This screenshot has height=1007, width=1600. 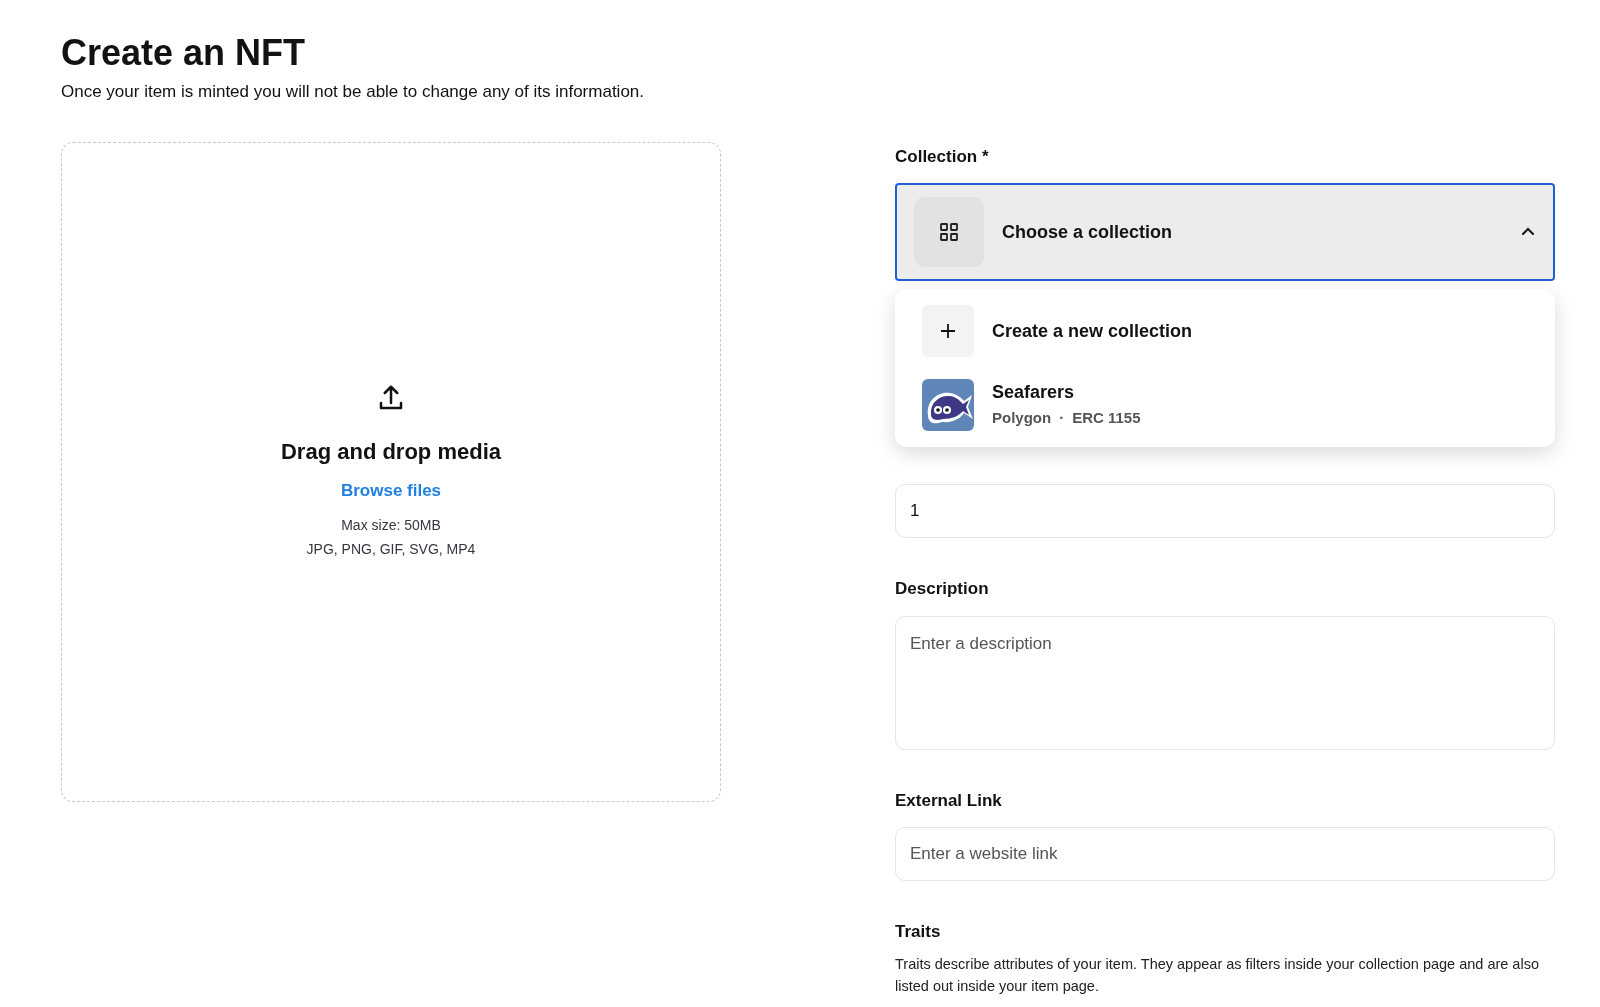 I want to click on fish-avatar-icon, so click(x=948, y=405).